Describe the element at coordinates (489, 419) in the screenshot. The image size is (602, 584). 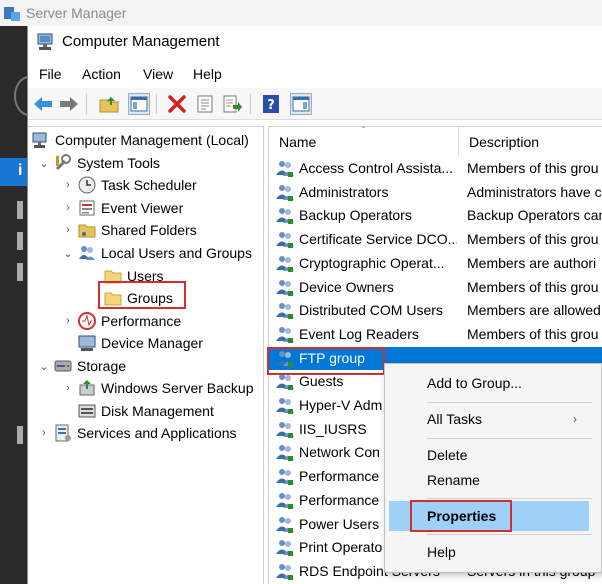
I see `menu-item-all-tasks: All Tasks ›` at that location.